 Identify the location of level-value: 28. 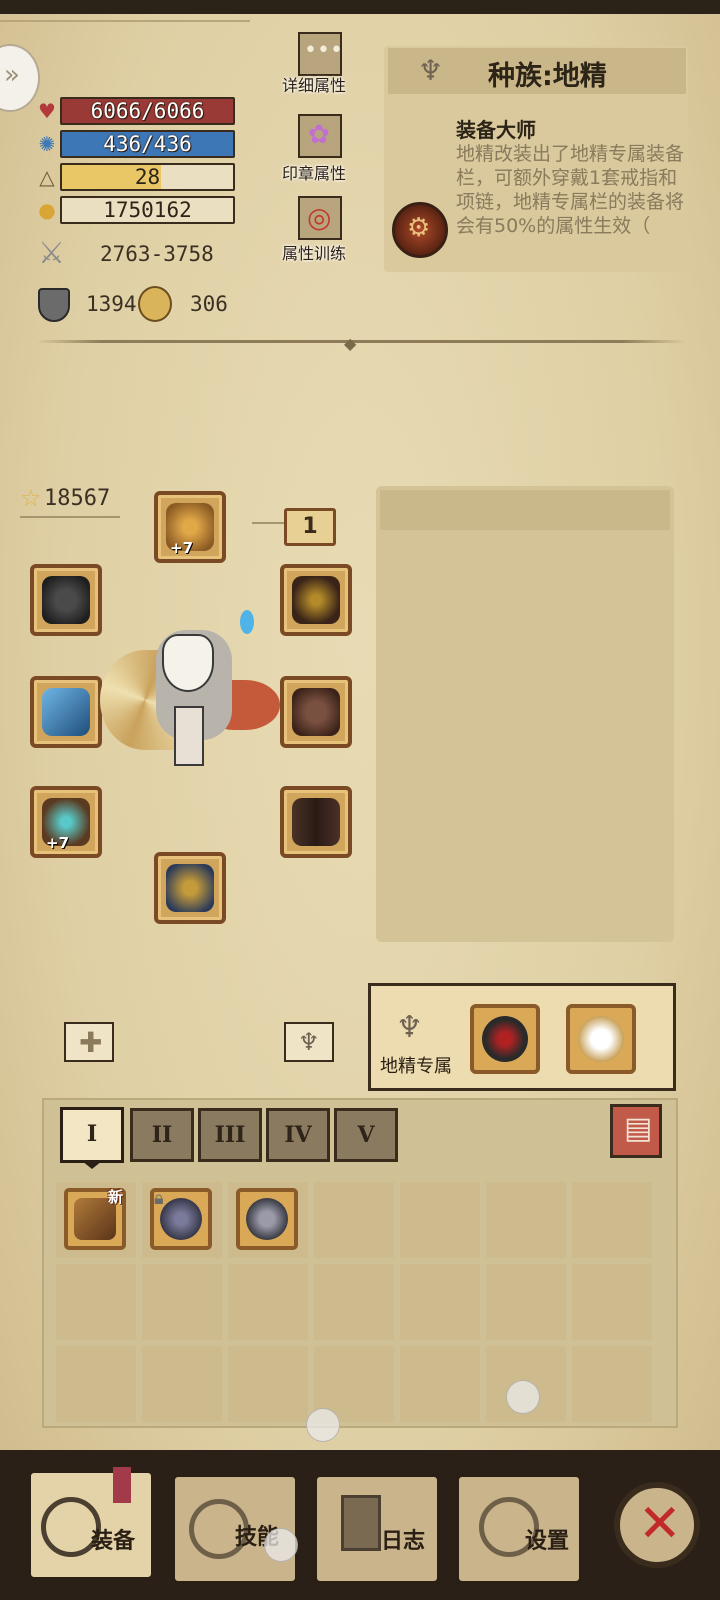
(147, 177).